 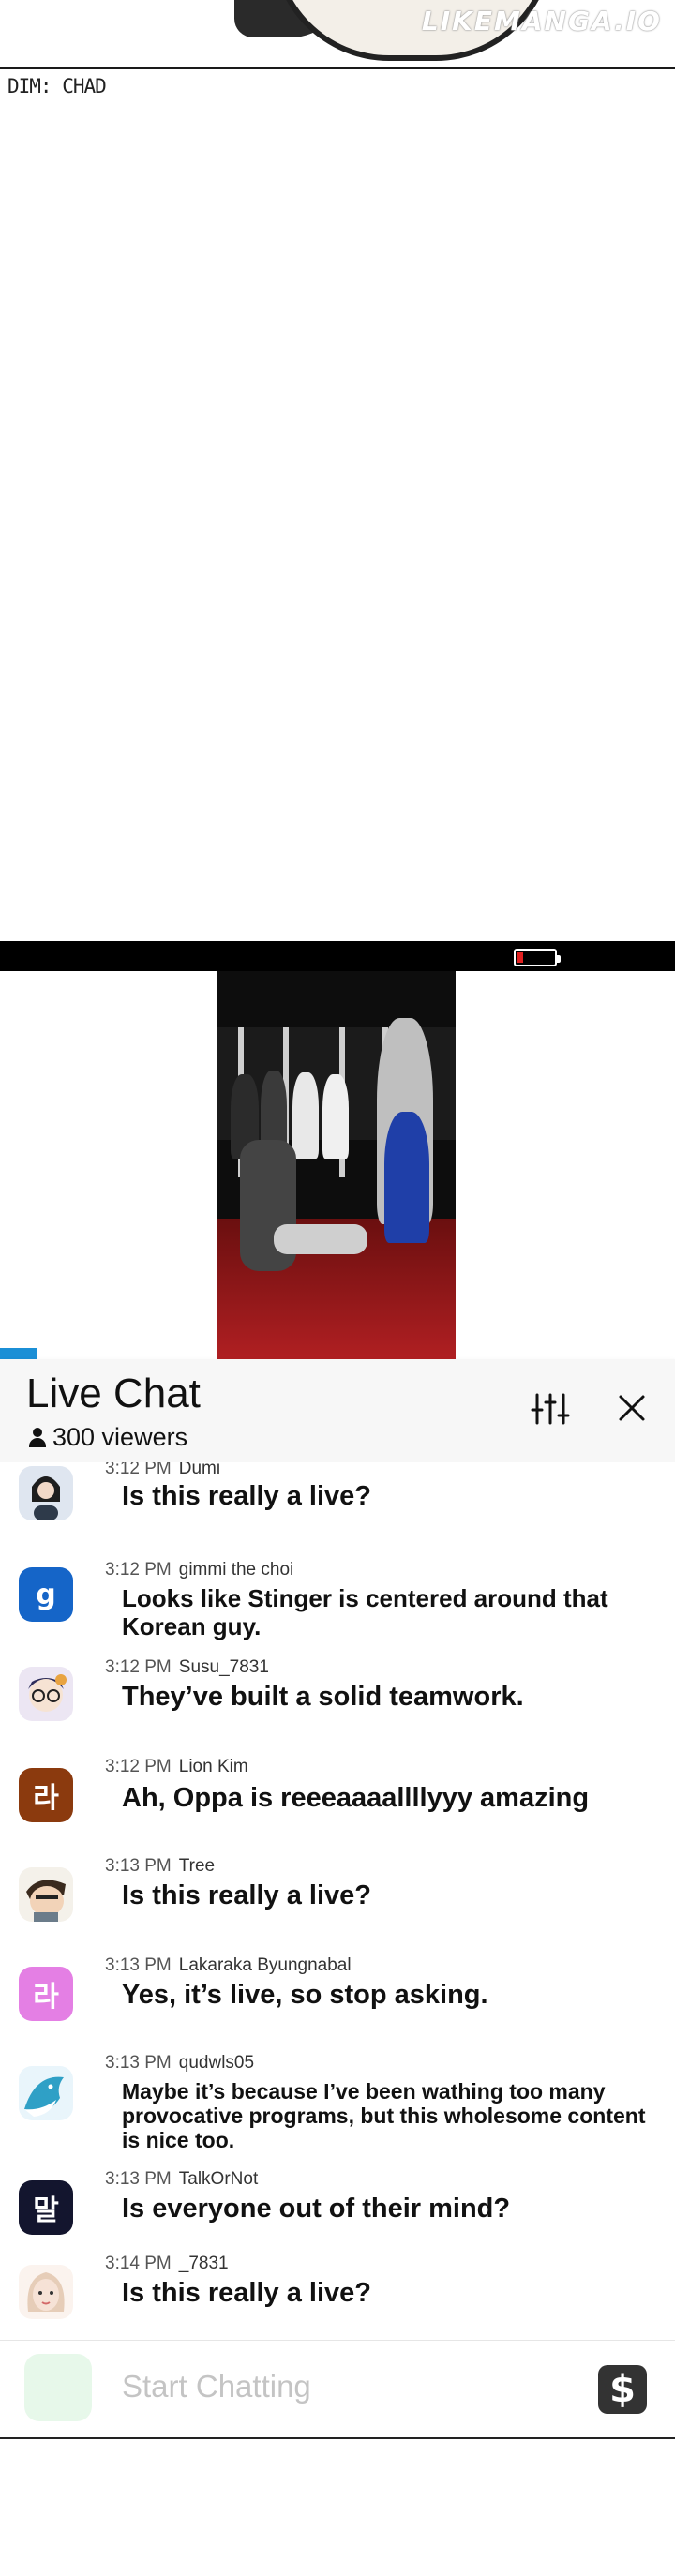 What do you see at coordinates (305, 1995) in the screenshot?
I see `message-text: Yes, it’s live, so stop asking.` at bounding box center [305, 1995].